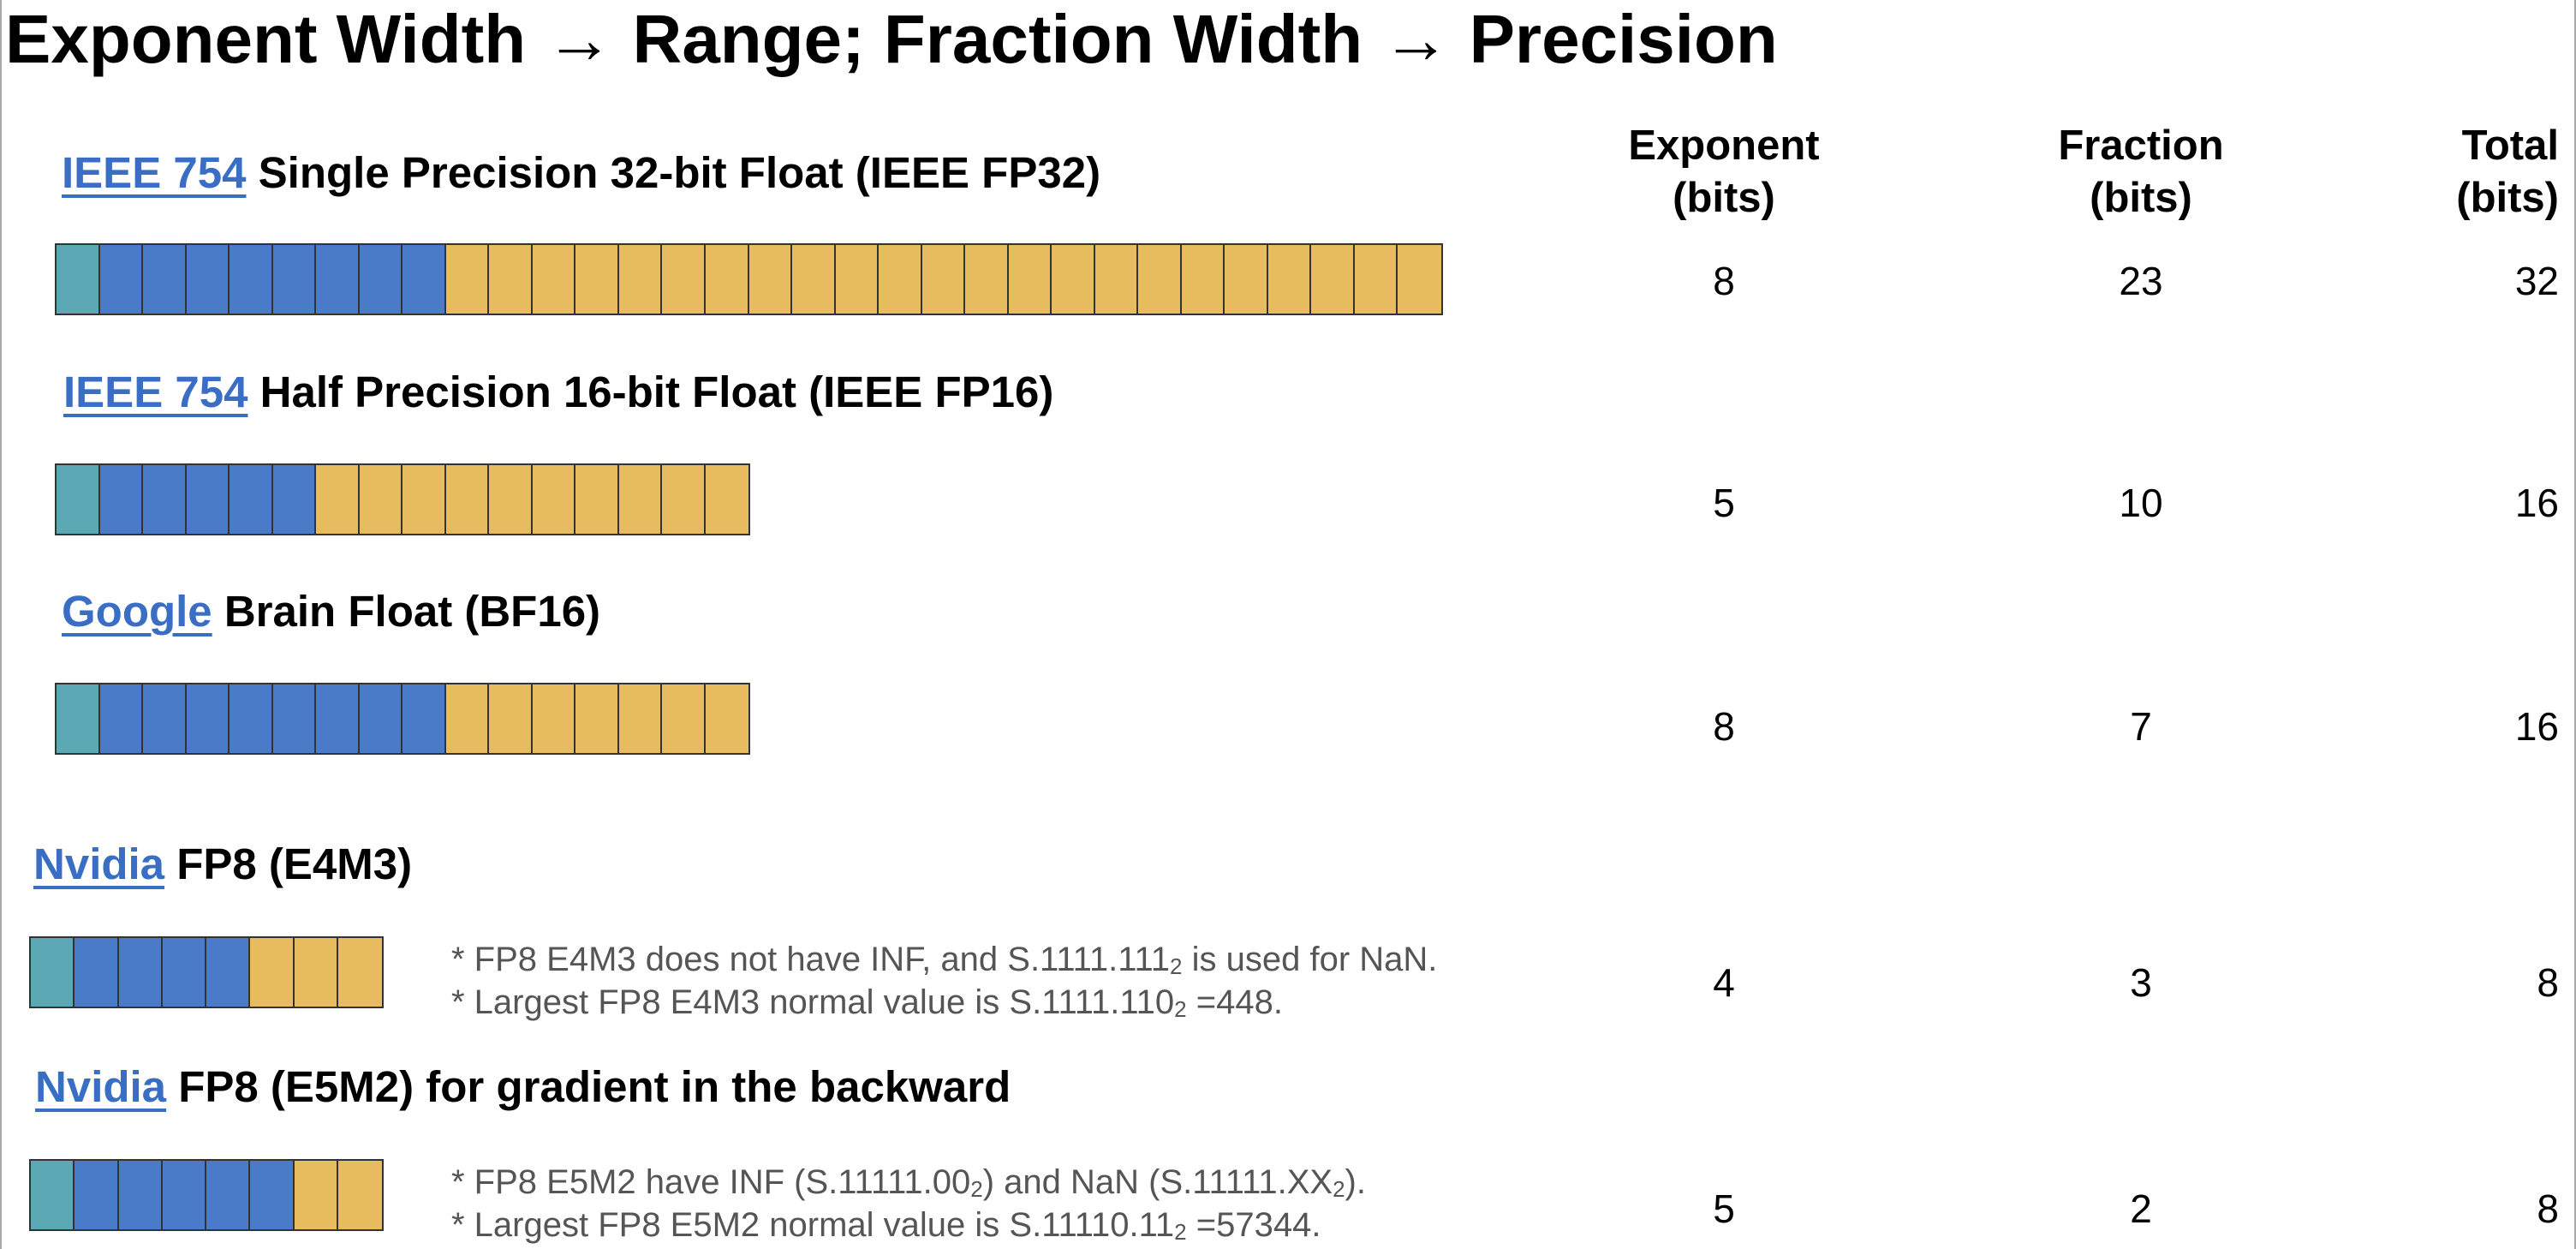 This screenshot has width=2576, height=1249. I want to click on format-name-text: FP8 (E4M3), so click(288, 864).